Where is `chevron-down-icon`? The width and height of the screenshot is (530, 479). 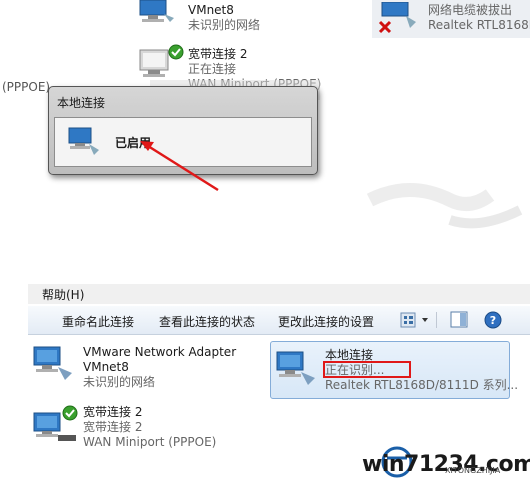
chevron-down-icon is located at coordinates (425, 320).